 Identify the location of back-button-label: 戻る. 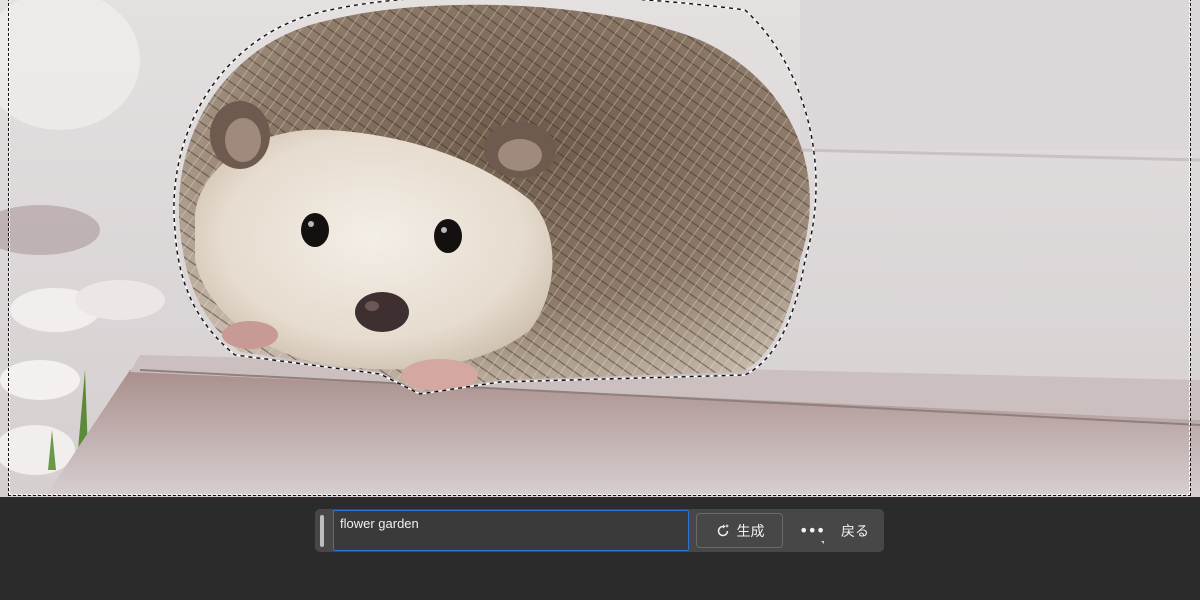
(855, 531).